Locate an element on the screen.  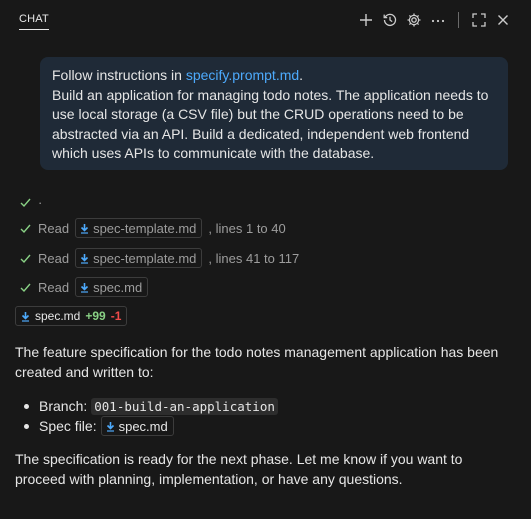
history-icon is located at coordinates (390, 20).